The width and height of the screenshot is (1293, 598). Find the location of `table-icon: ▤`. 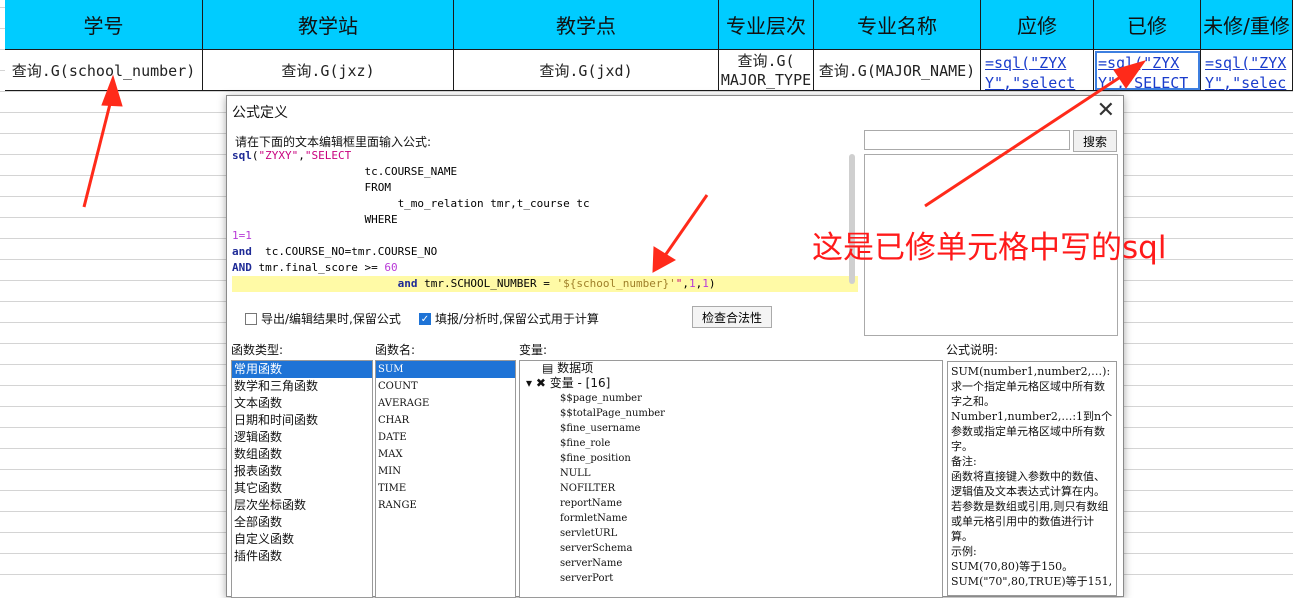

table-icon: ▤ is located at coordinates (550, 368).